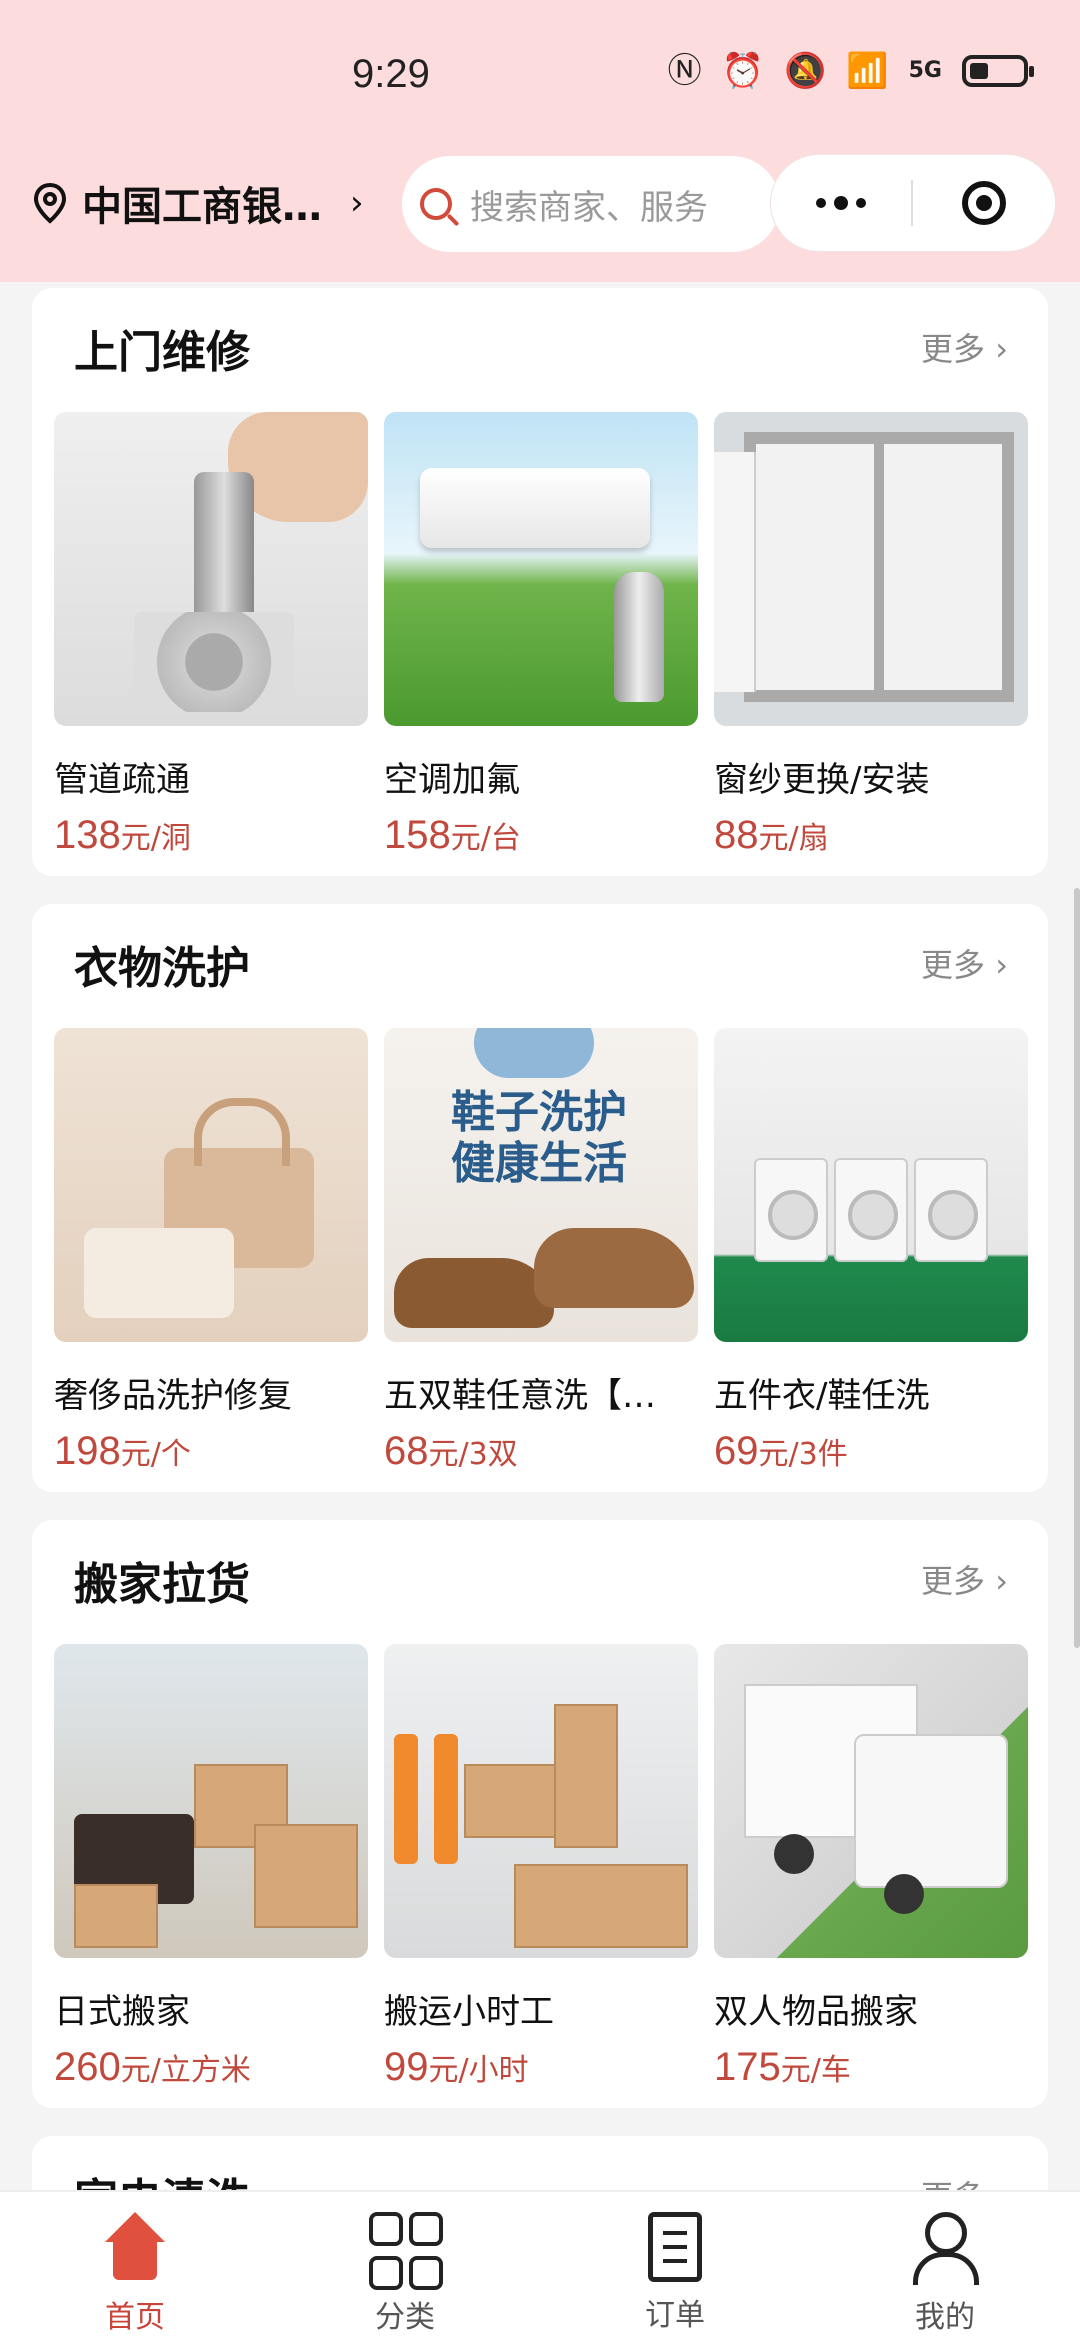 This screenshot has height=2342, width=1080. Describe the element at coordinates (436, 204) in the screenshot. I see `search-icon` at that location.